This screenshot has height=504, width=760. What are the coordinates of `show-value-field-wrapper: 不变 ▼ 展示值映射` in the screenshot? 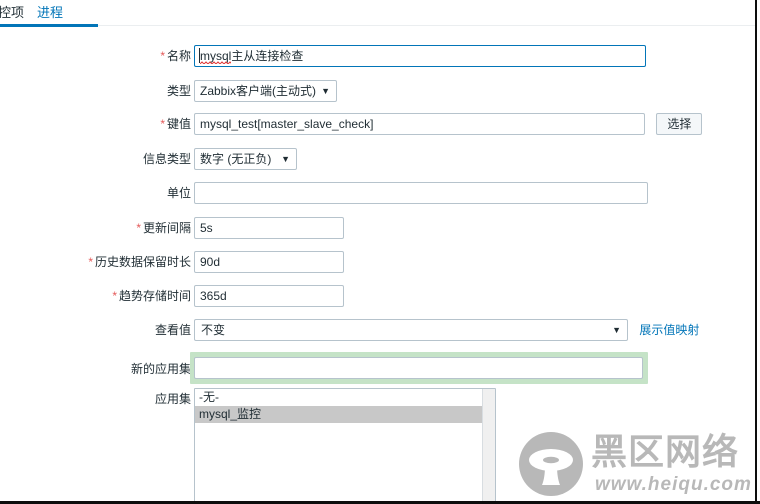 It's located at (446, 330).